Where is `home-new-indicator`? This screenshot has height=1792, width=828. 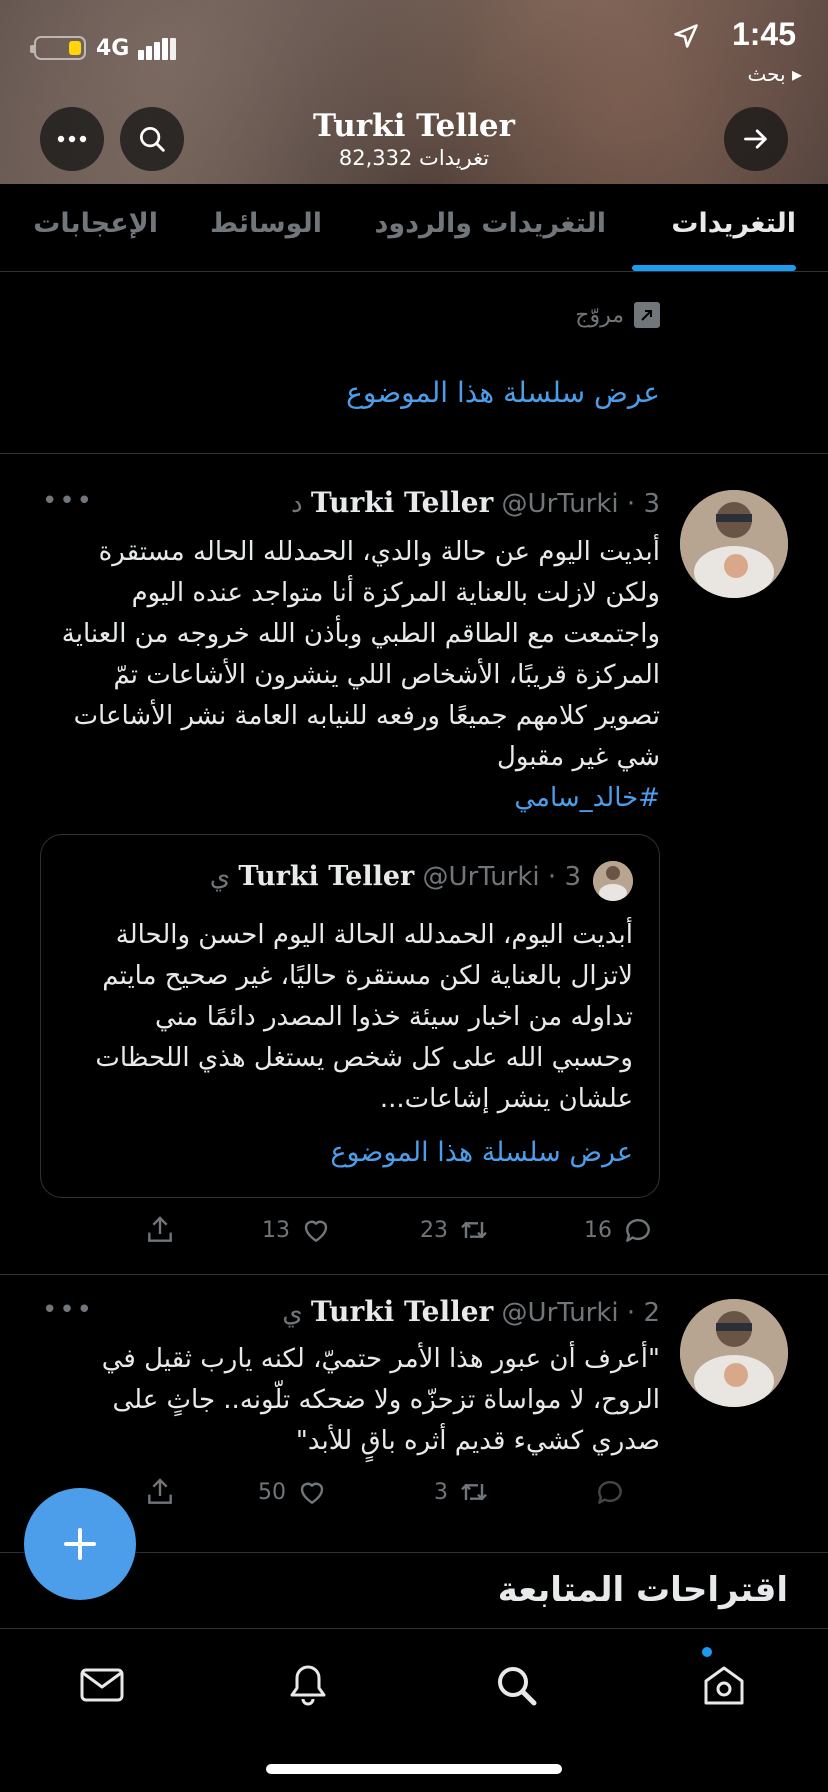 home-new-indicator is located at coordinates (707, 1652).